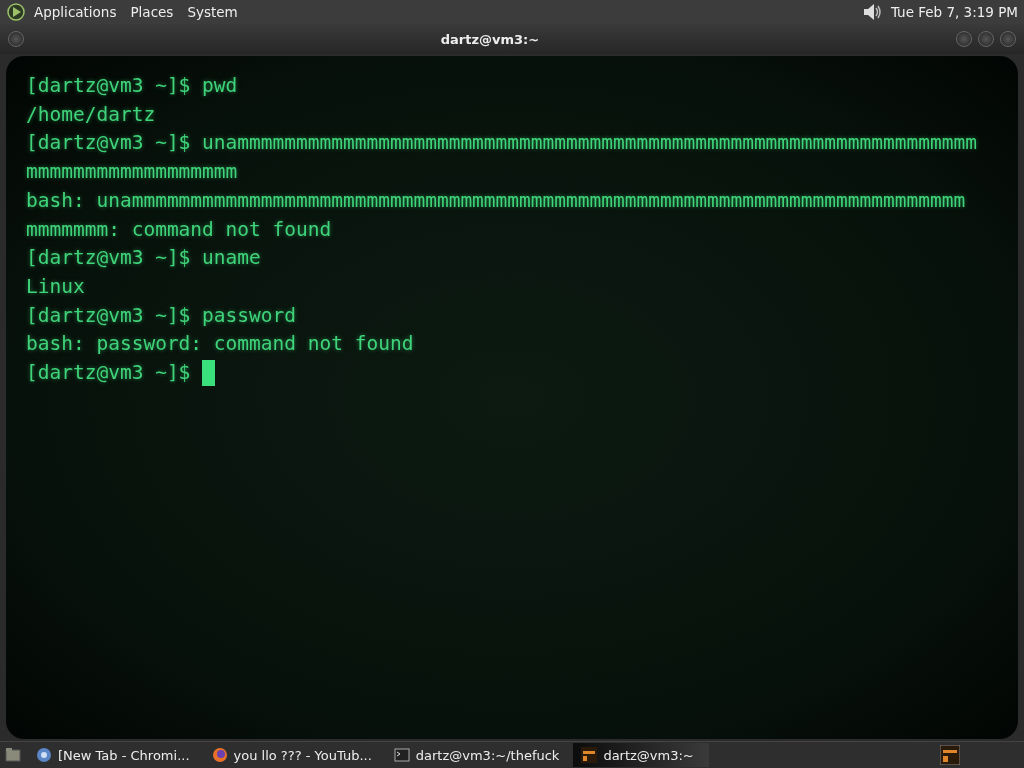 This screenshot has height=768, width=1024. I want to click on fox-globe-icon, so click(219, 755).